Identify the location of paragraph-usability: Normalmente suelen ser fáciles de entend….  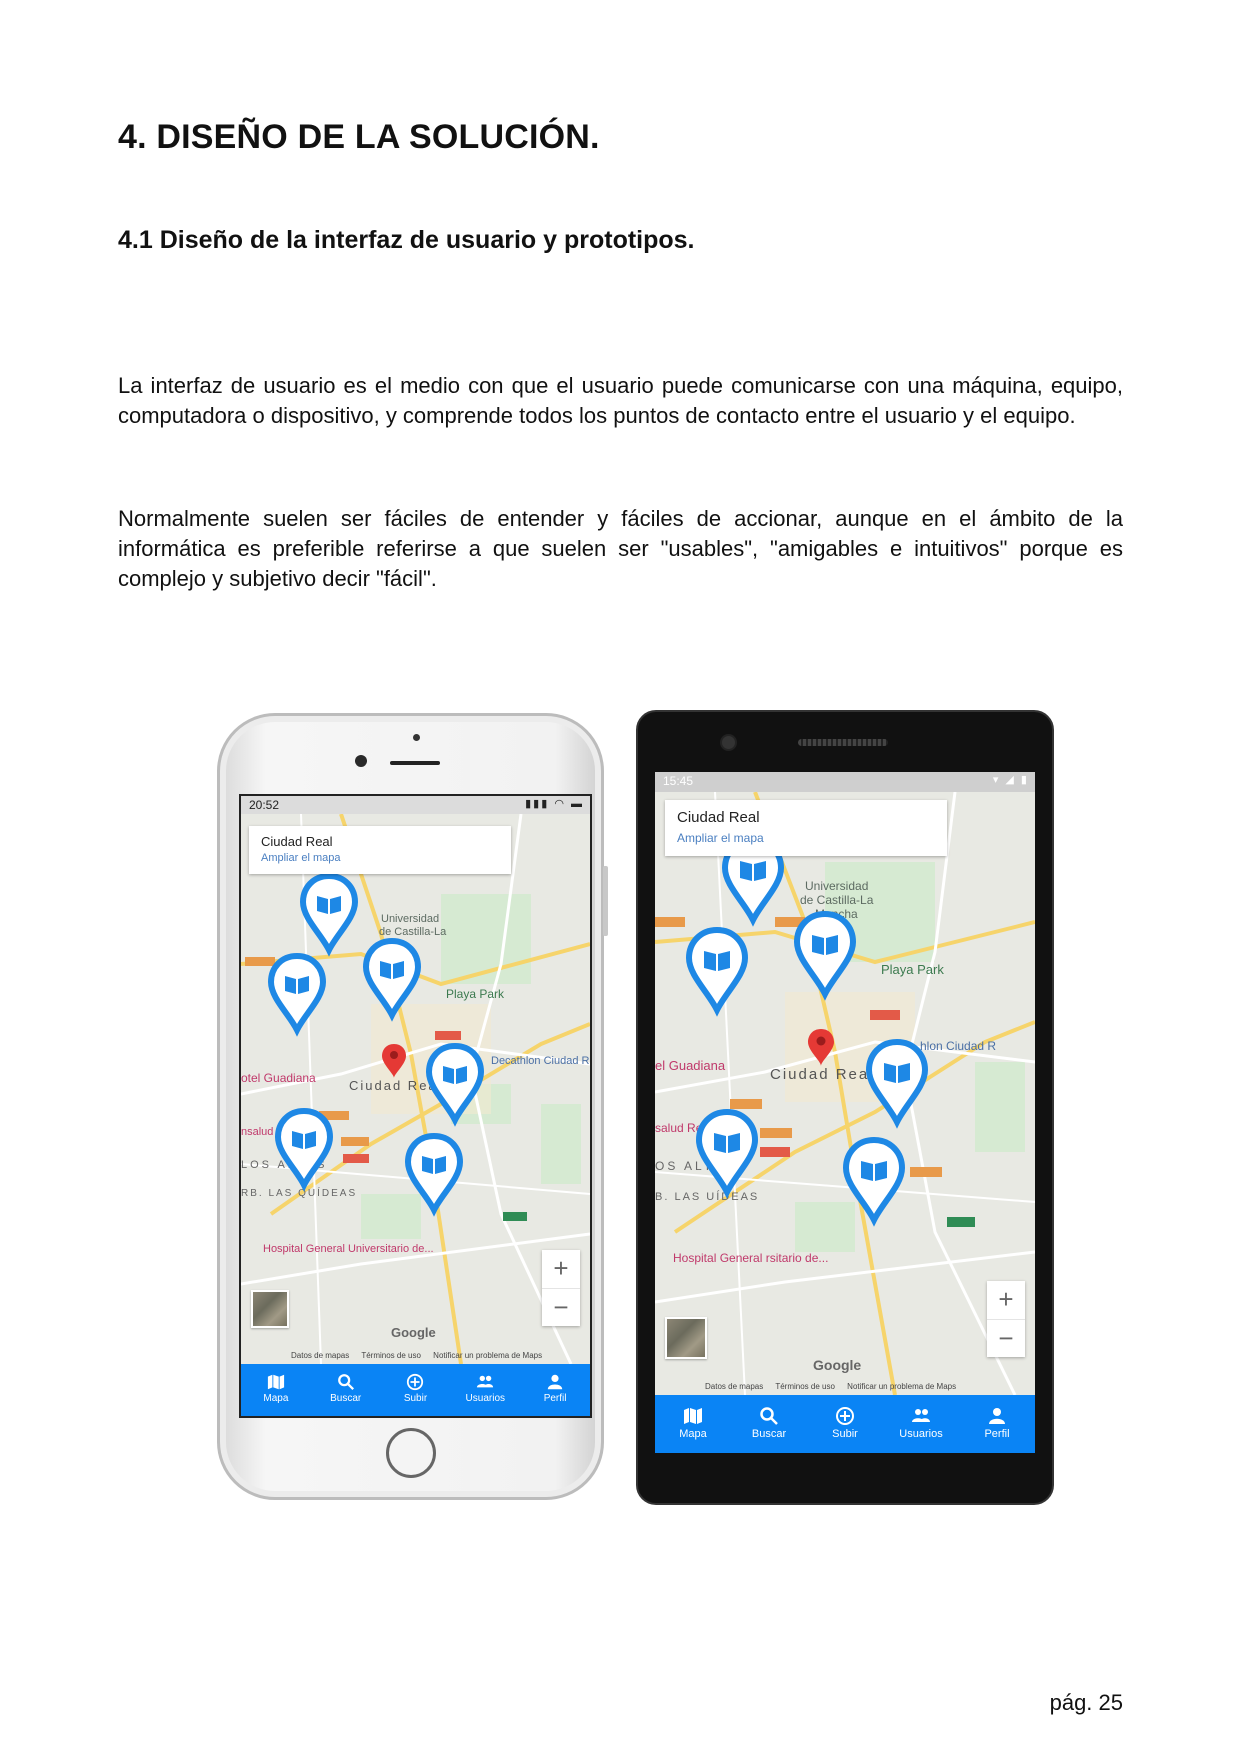
(620, 548).